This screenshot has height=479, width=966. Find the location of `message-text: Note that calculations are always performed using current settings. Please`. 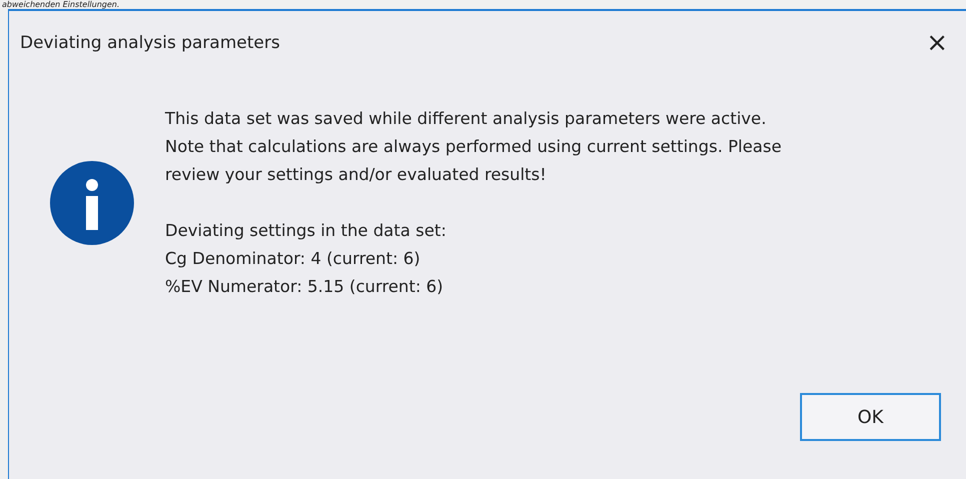

message-text: Note that calculations are always performed using current settings. Please is located at coordinates (473, 147).